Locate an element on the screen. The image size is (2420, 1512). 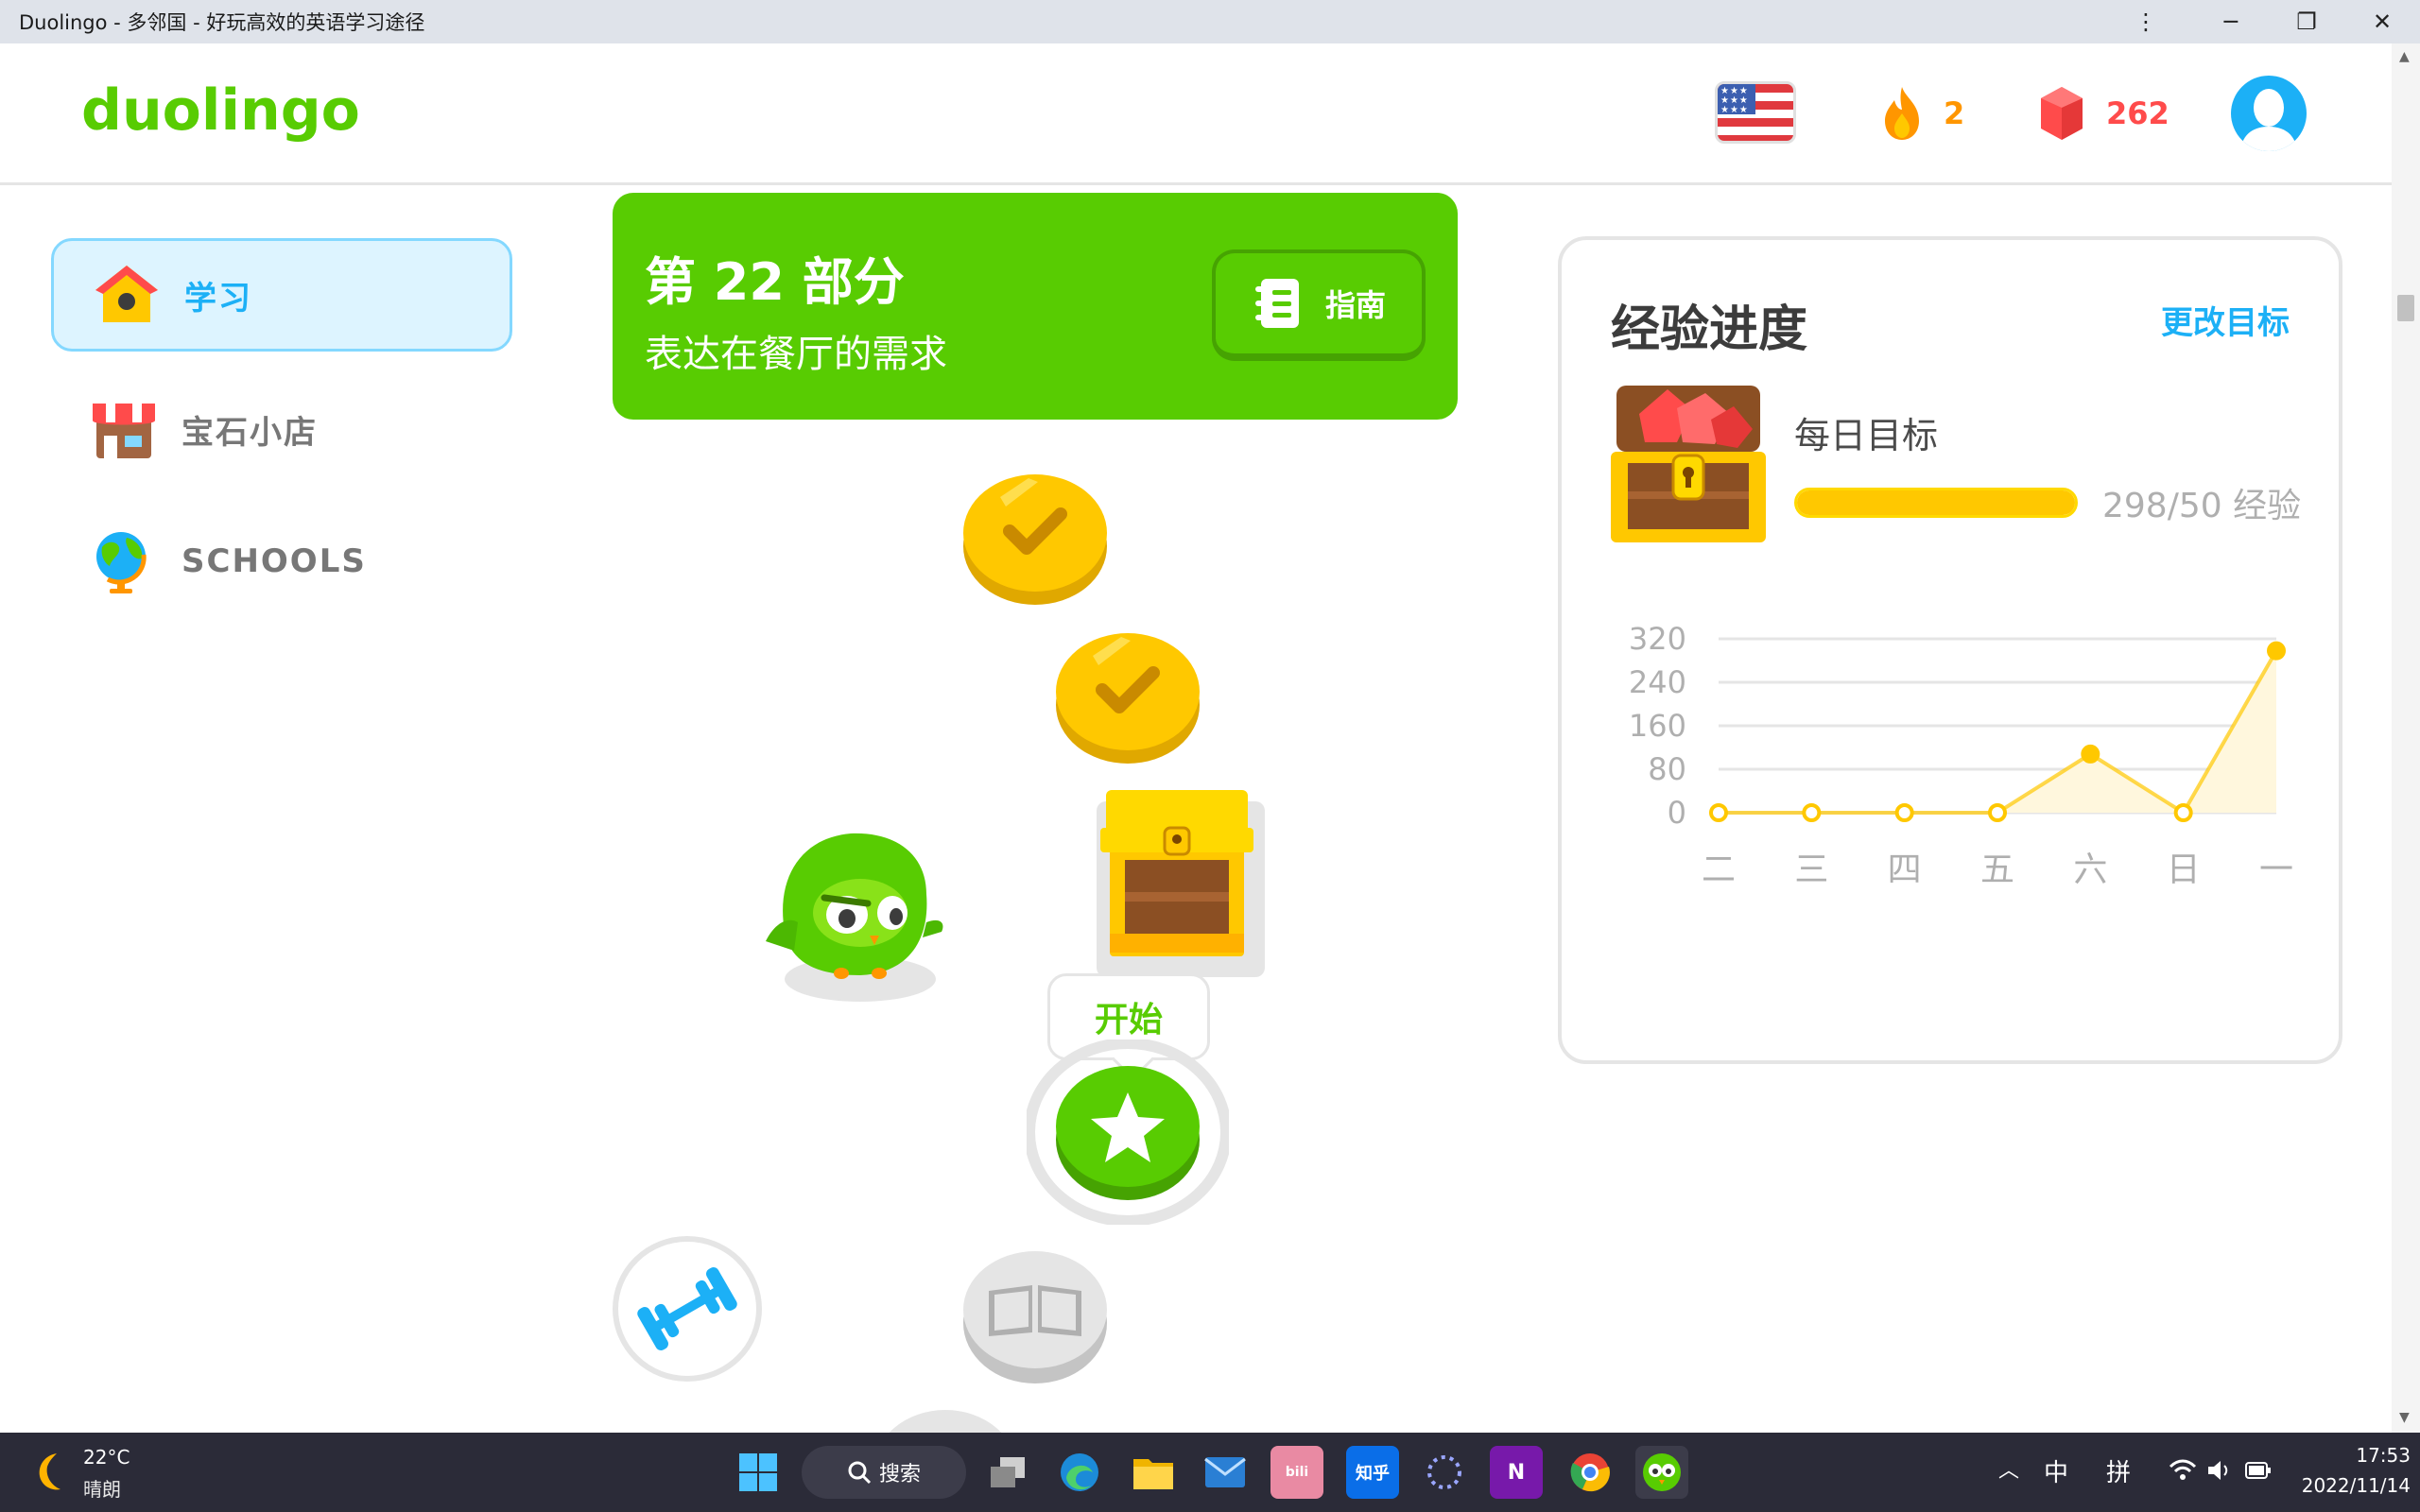
unit-title: 第 22 部分 is located at coordinates (775, 282).